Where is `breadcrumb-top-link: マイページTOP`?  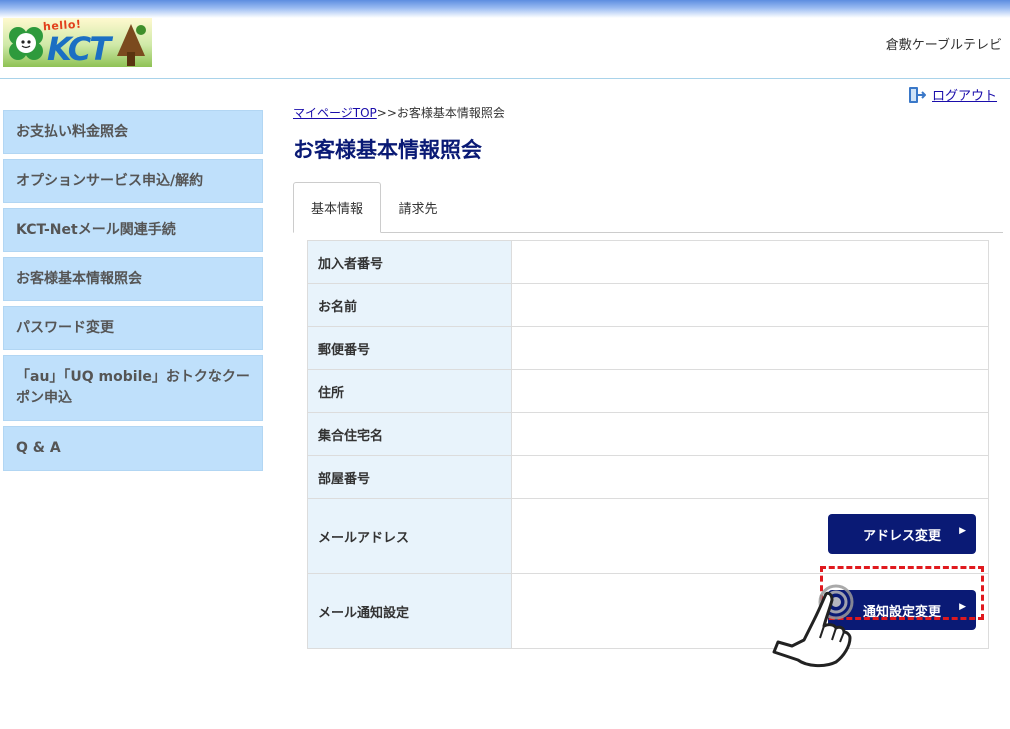
breadcrumb-top-link: マイページTOP is located at coordinates (335, 113).